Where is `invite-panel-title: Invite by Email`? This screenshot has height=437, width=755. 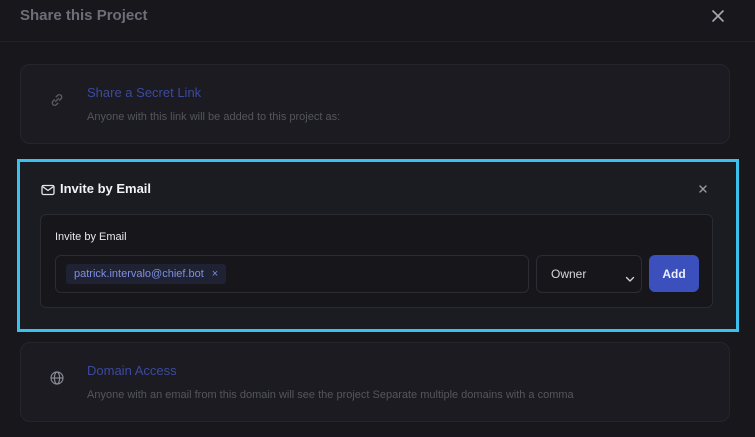
invite-panel-title: Invite by Email is located at coordinates (106, 188).